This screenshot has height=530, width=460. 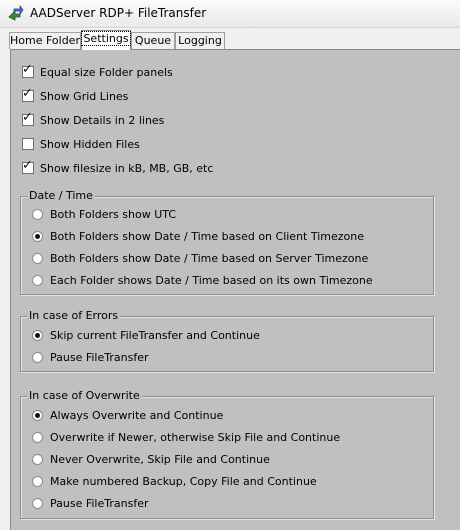 I want to click on option-show-grid-lines: ✓ Show Grid Lines, so click(x=75, y=95).